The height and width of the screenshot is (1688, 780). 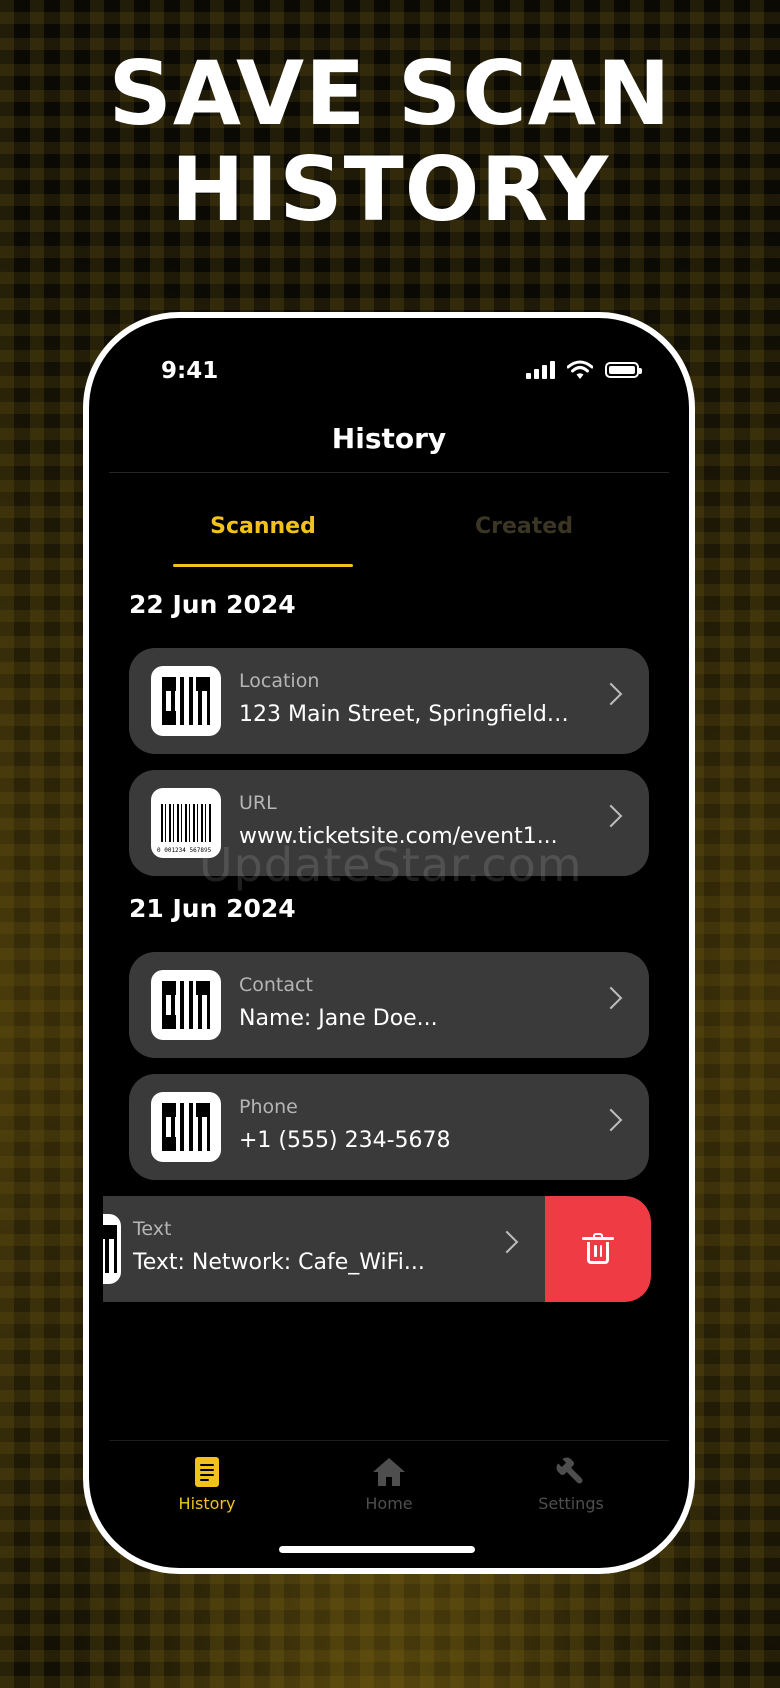 What do you see at coordinates (345, 1140) in the screenshot?
I see `item-value: +1 (555) 234-5678` at bounding box center [345, 1140].